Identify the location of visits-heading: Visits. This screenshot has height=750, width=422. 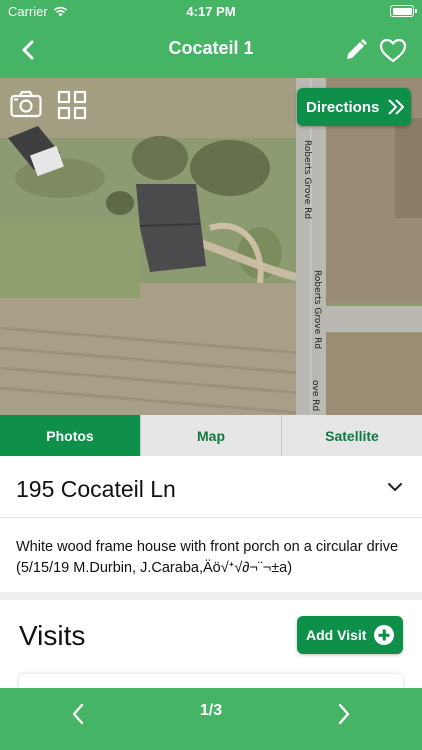
(52, 635).